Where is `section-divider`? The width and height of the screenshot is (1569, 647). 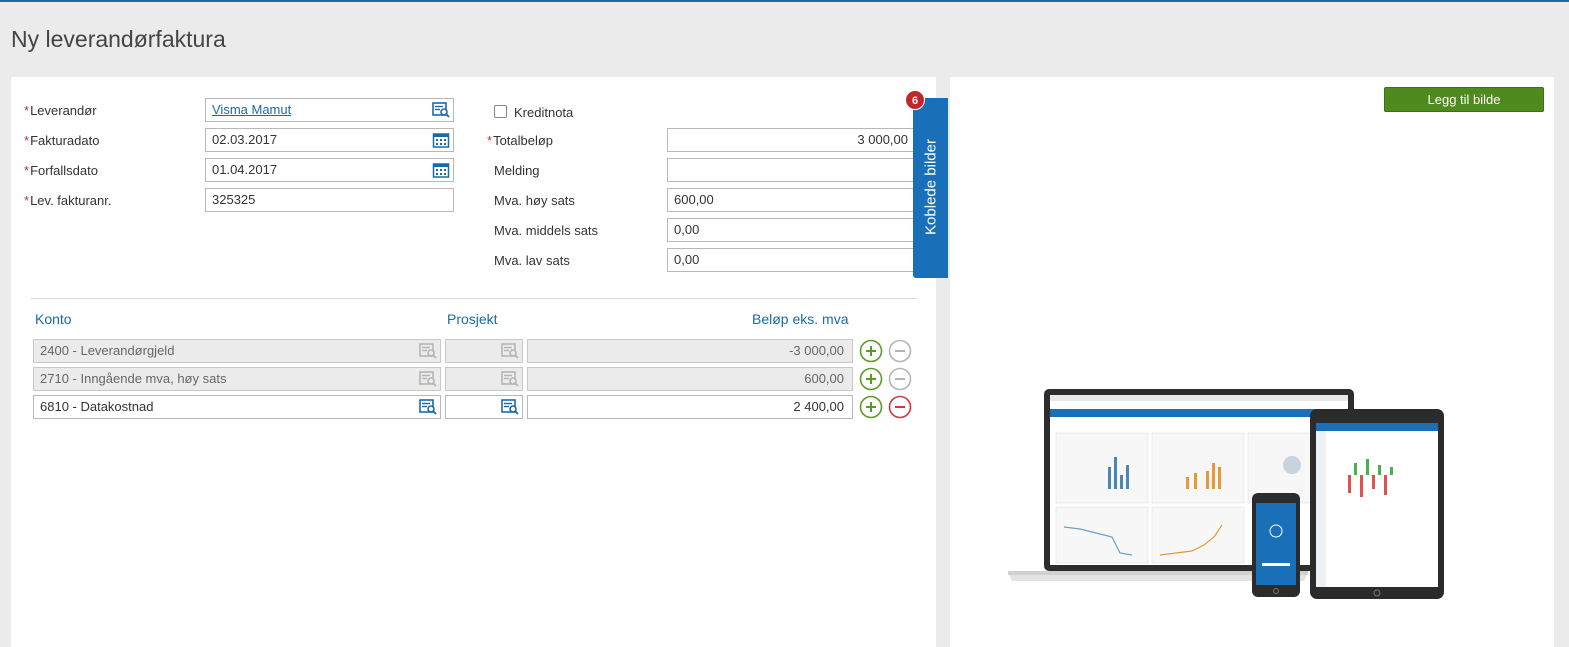 section-divider is located at coordinates (474, 298).